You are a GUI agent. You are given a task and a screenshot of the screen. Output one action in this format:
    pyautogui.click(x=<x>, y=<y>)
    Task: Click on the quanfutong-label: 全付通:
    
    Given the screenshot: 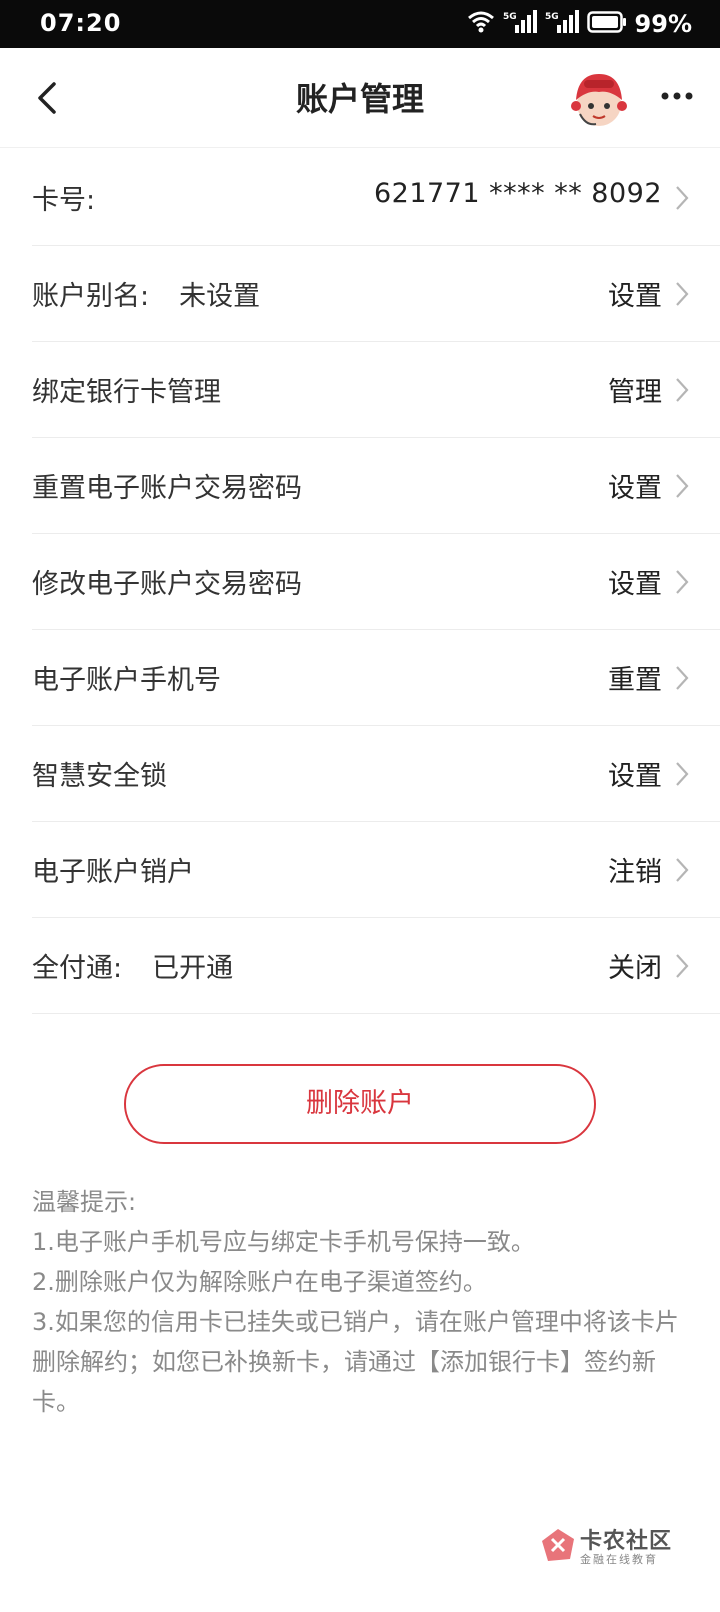 What is the action you would take?
    pyautogui.click(x=77, y=968)
    